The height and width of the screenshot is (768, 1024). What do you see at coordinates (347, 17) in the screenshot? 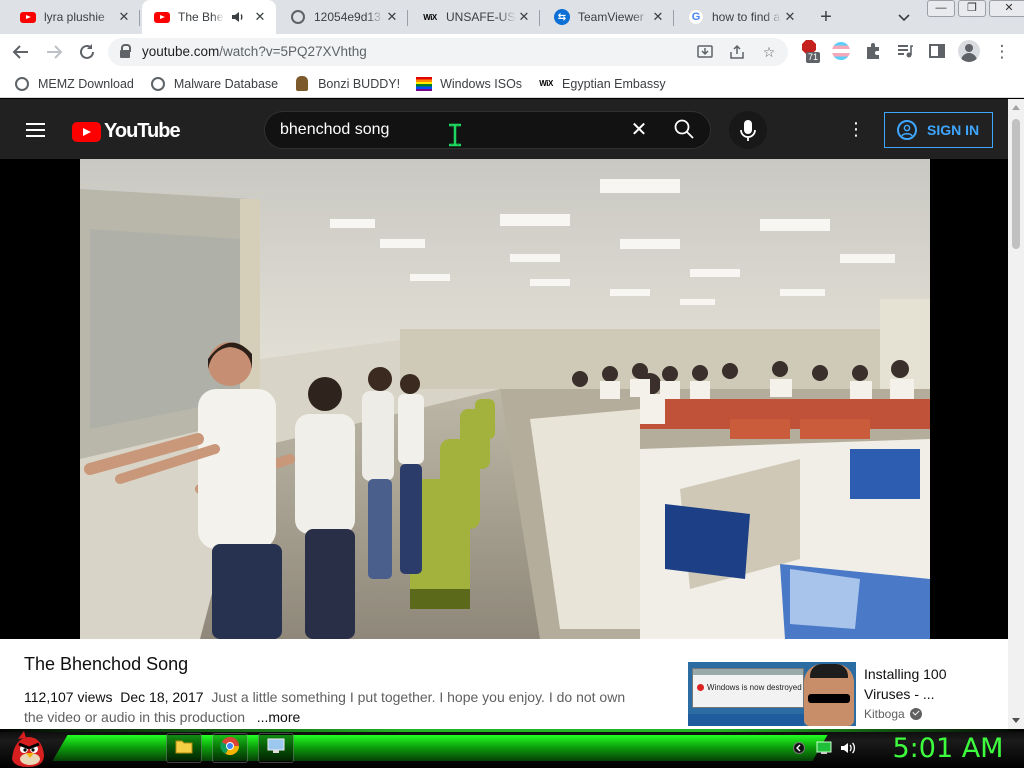
I see `tab-title: 12054e9d13` at bounding box center [347, 17].